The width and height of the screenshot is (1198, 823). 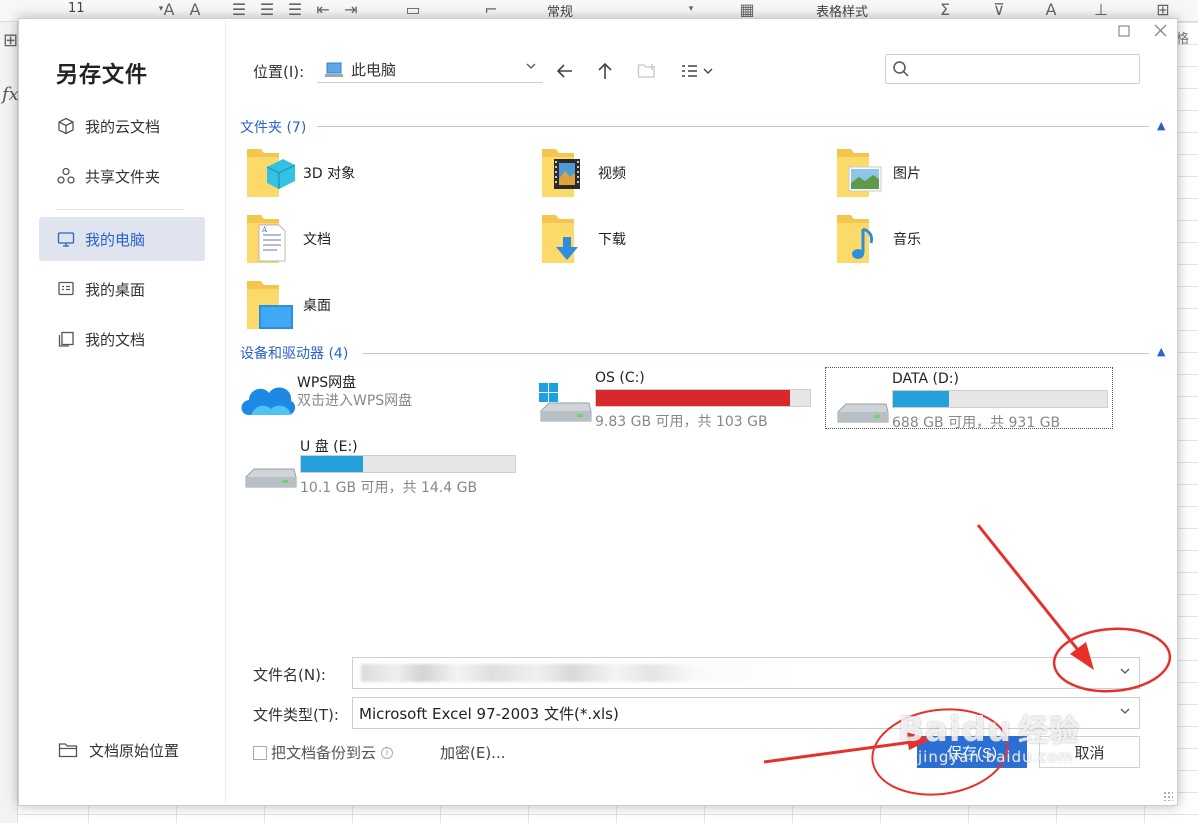 I want to click on windows-drive-icon, so click(x=565, y=402).